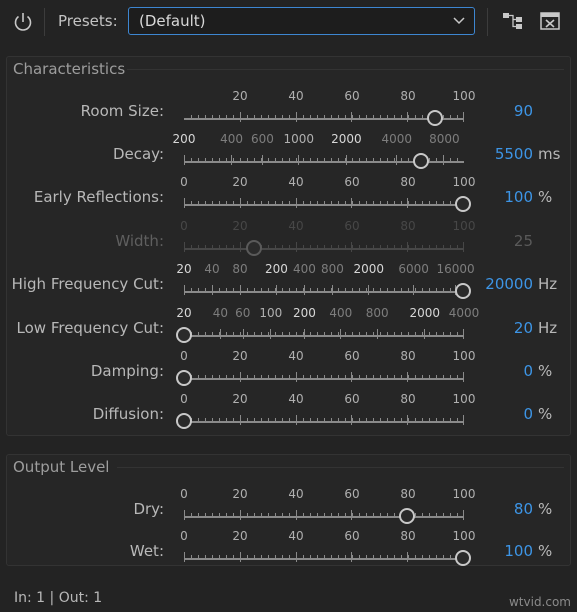 Image resolution: width=577 pixels, height=612 pixels. Describe the element at coordinates (518, 197) in the screenshot. I see `early-reflections-value: 100` at that location.